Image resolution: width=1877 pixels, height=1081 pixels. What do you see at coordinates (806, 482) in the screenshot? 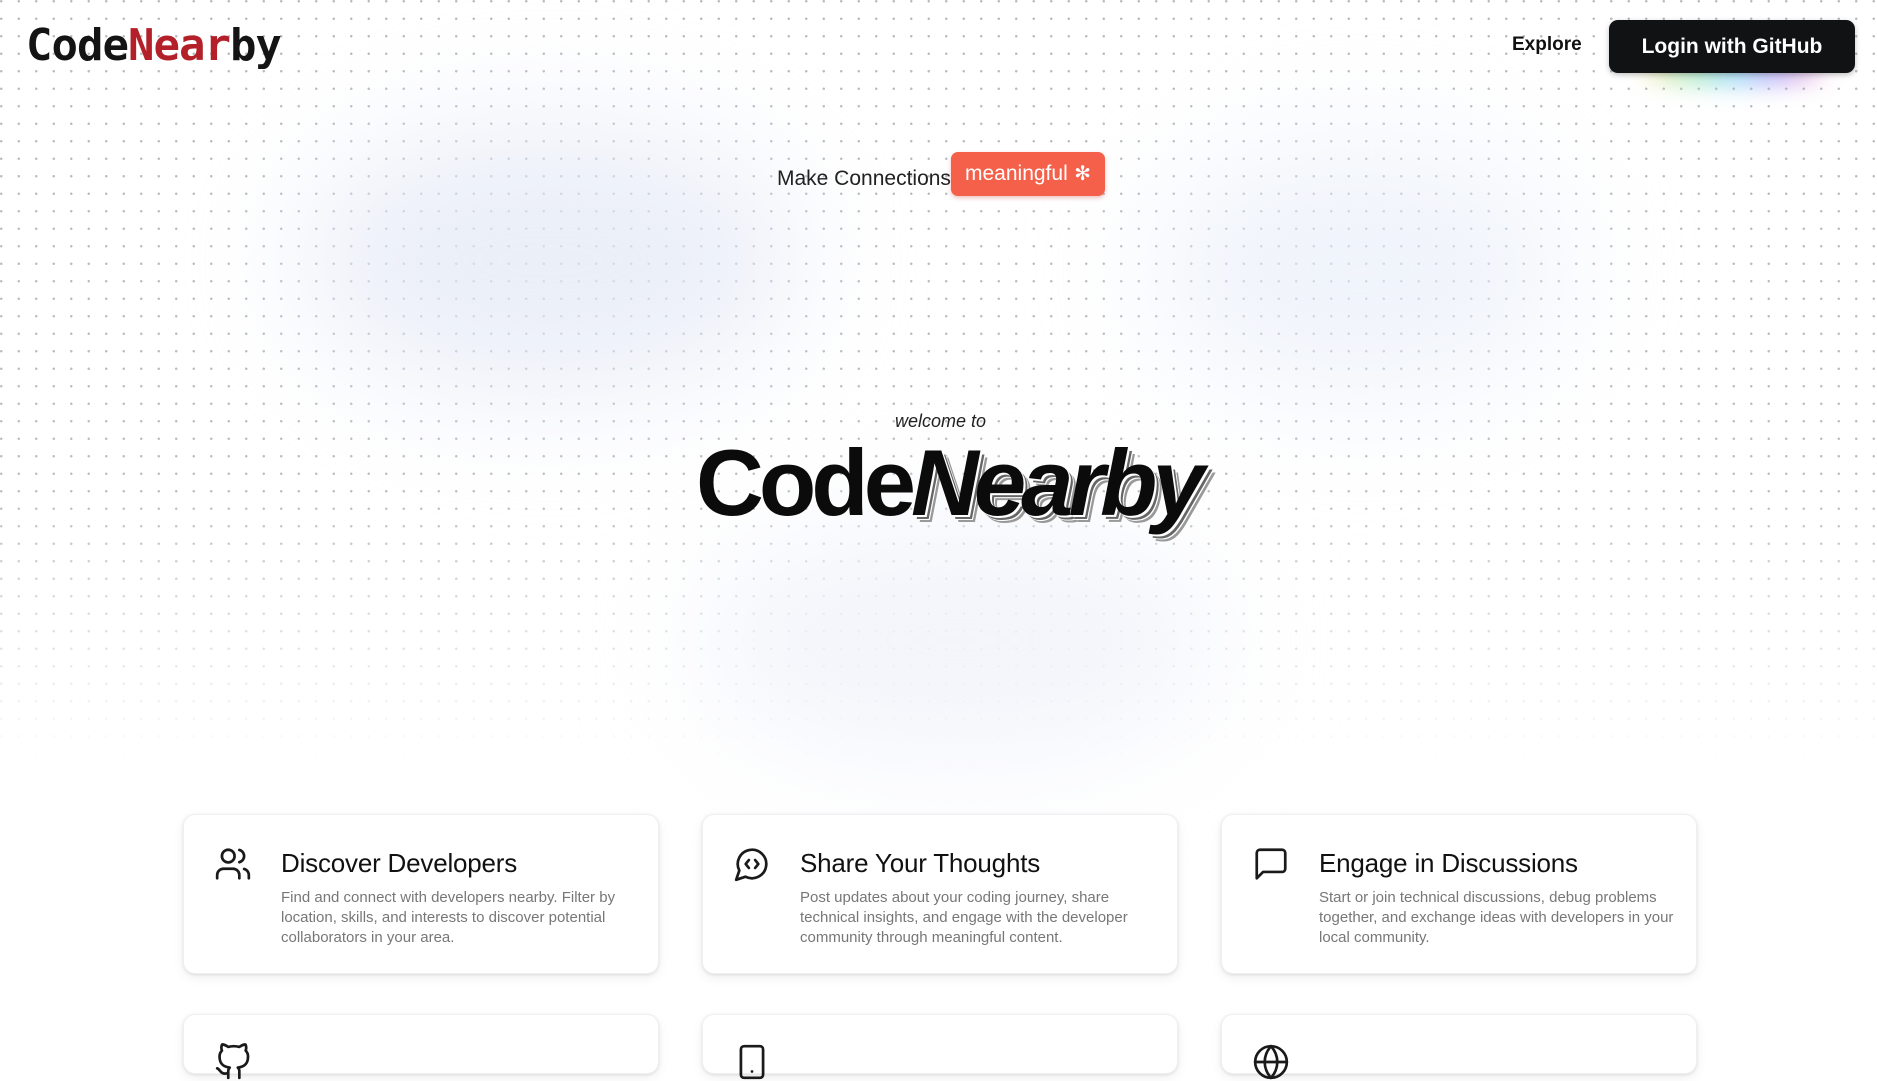
I see `hero-title-code: Code` at bounding box center [806, 482].